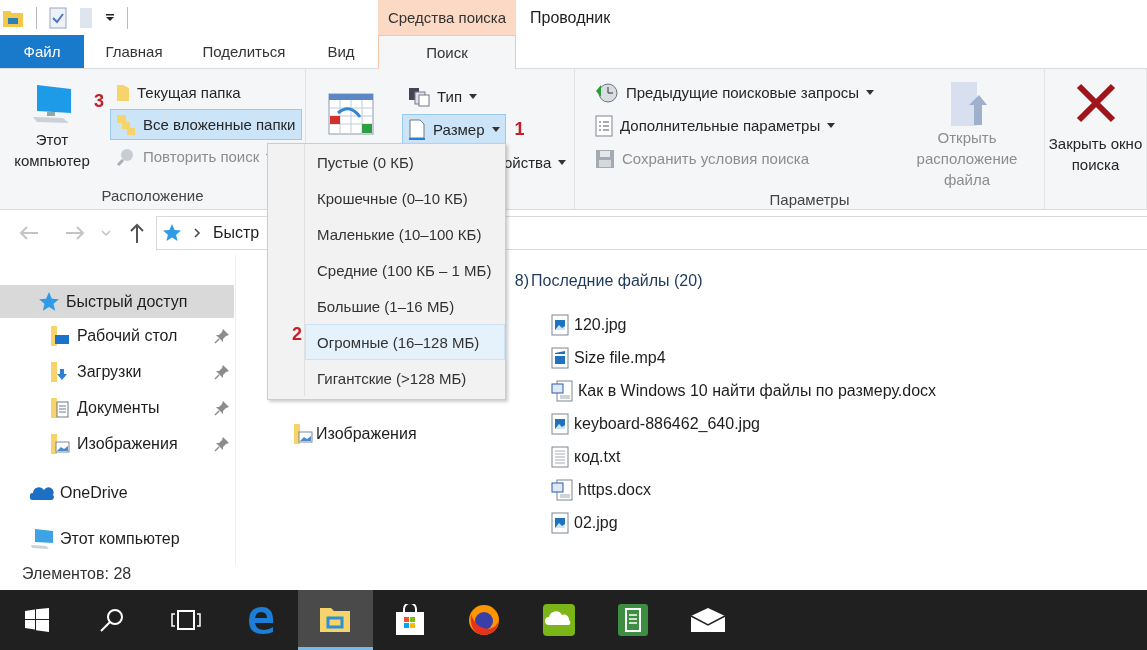 Image resolution: width=1147 pixels, height=650 pixels. What do you see at coordinates (734, 522) in the screenshot?
I see `file-item: 02.jpg` at bounding box center [734, 522].